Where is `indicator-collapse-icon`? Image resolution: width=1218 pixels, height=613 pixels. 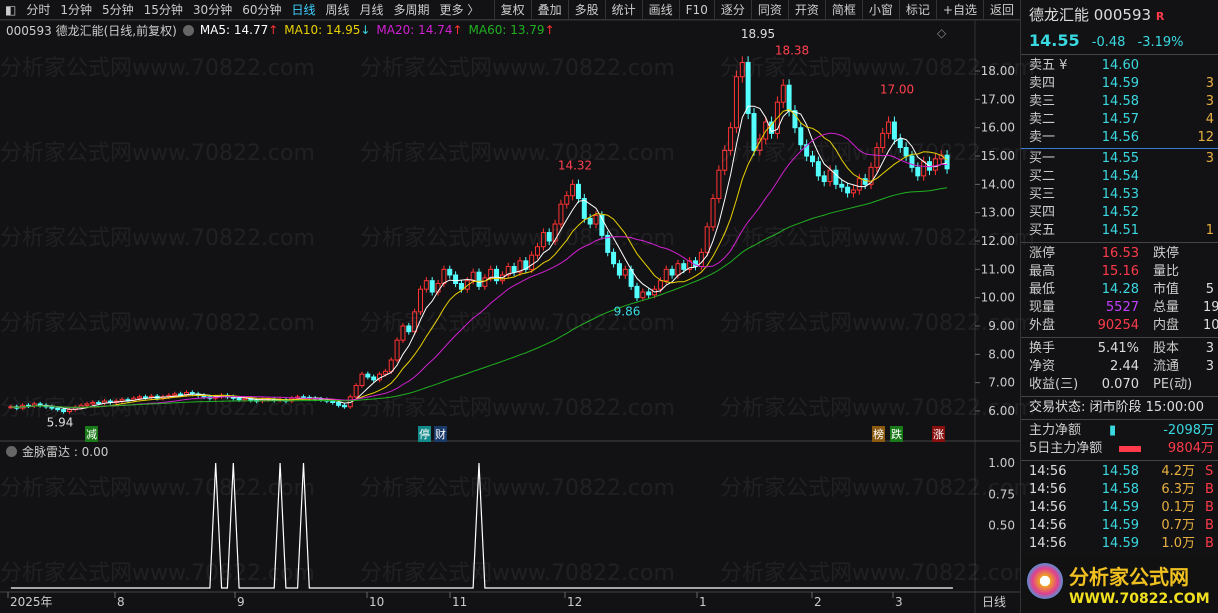
indicator-collapse-icon is located at coordinates (11, 451).